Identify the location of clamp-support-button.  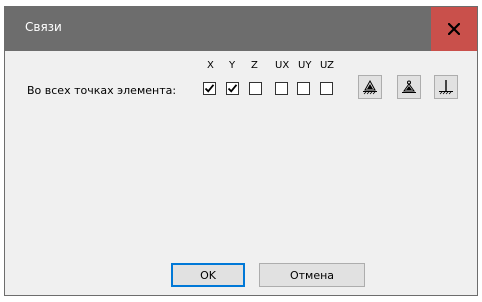
(446, 87).